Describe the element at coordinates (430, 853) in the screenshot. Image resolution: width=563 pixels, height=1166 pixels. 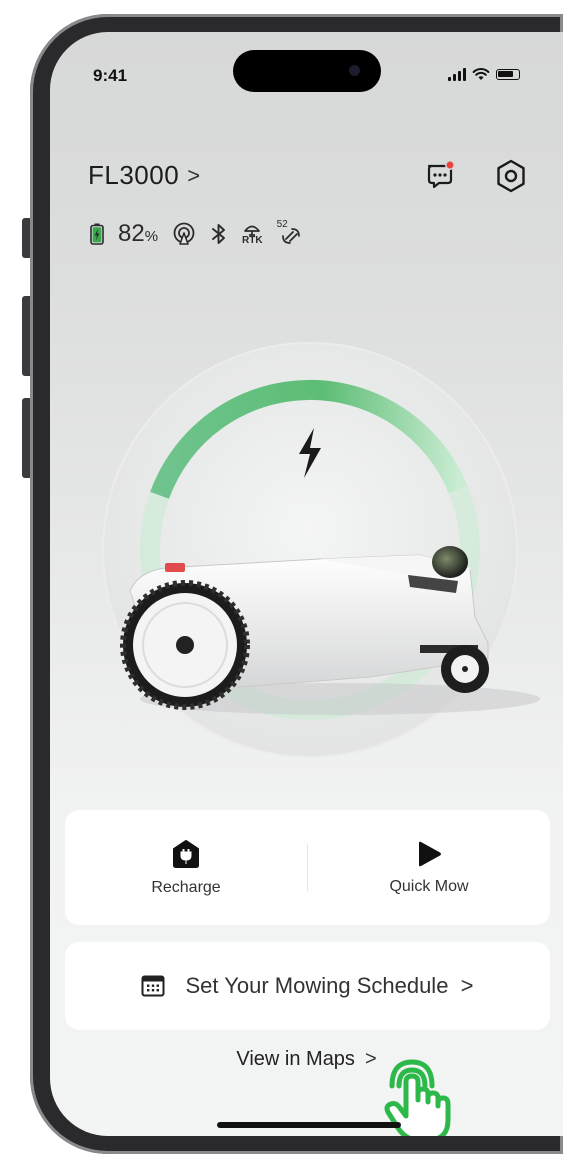
I see `play-icon` at that location.